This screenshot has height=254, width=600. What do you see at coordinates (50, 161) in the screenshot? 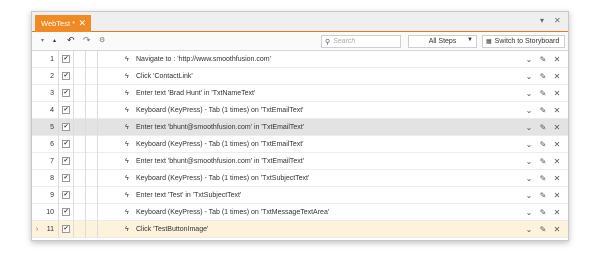
I see `step-number: 7` at bounding box center [50, 161].